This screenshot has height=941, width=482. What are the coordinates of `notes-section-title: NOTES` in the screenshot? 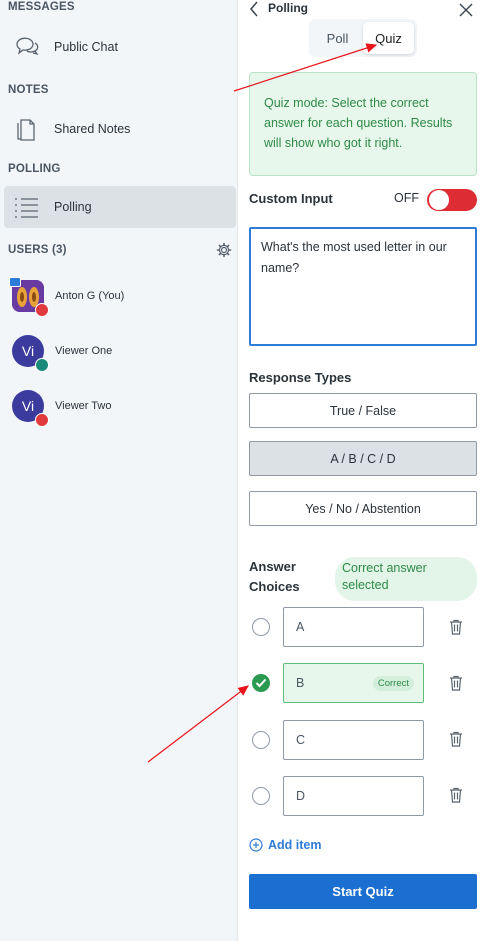 It's located at (28, 90).